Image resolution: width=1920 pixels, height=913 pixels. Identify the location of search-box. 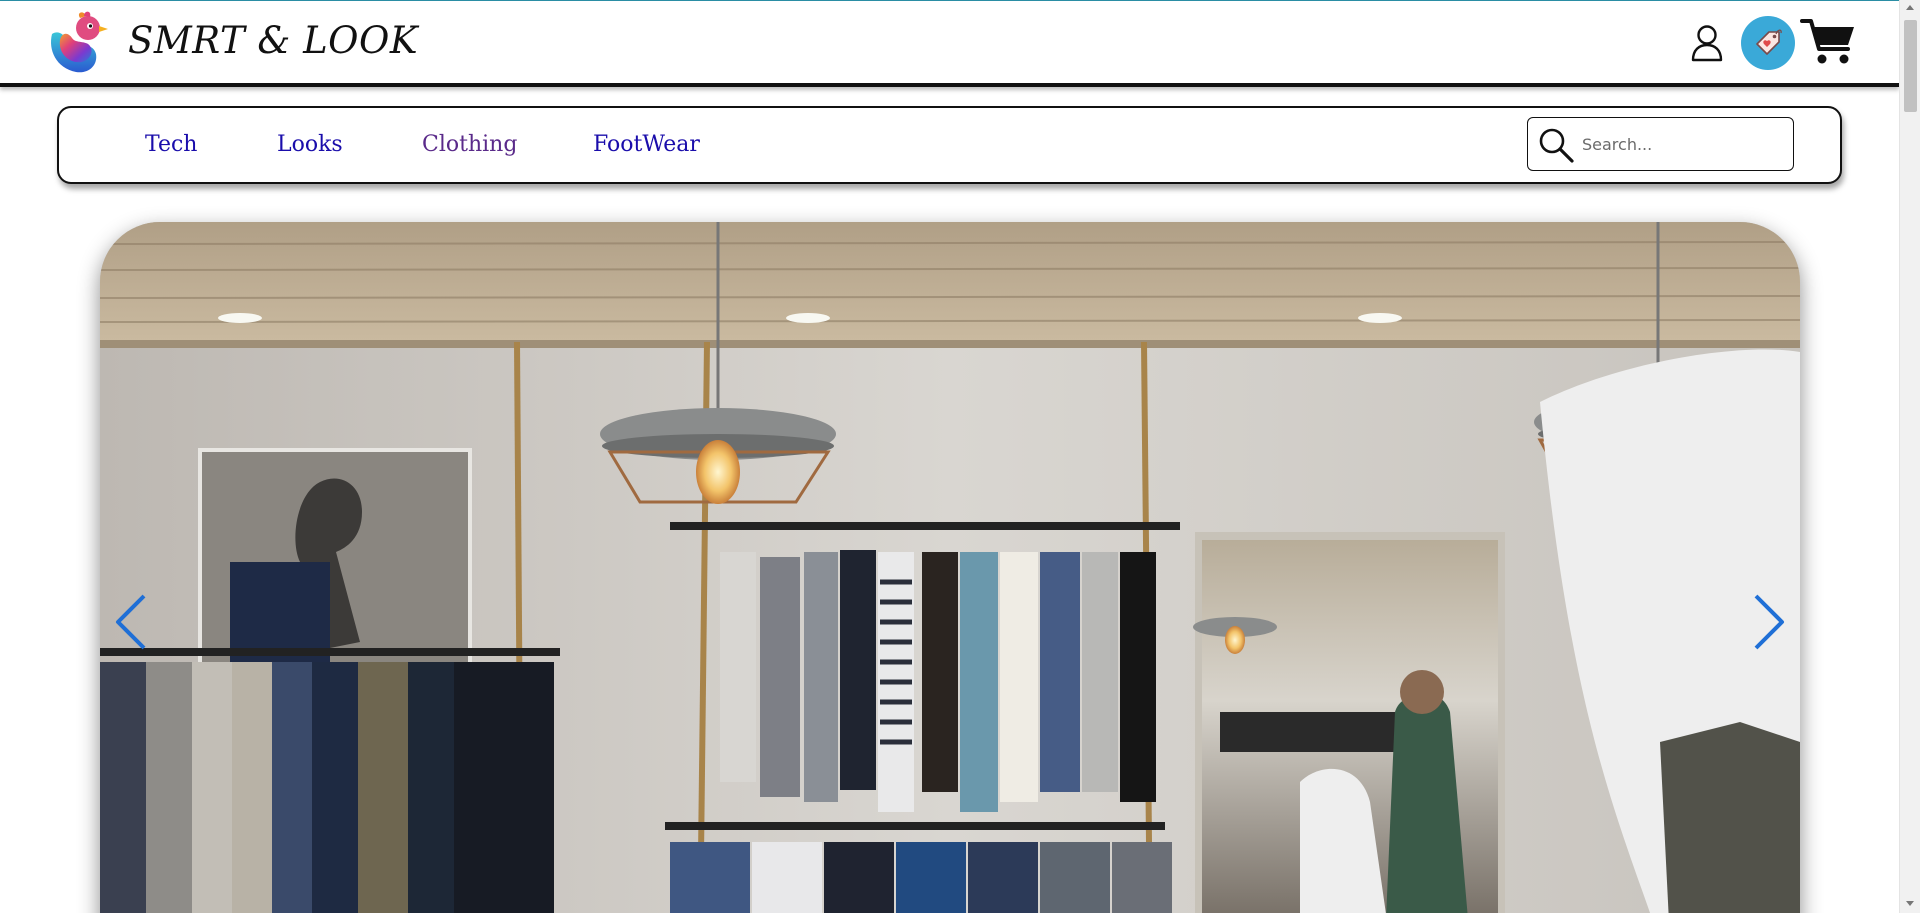
(1660, 144).